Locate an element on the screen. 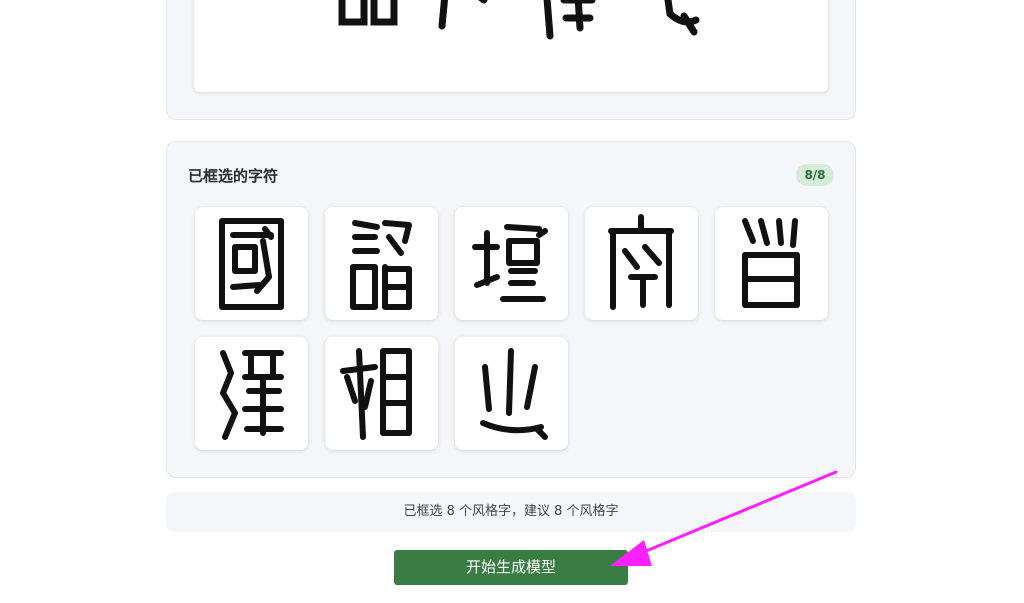  zhi-seal-glyph is located at coordinates (514, 394).